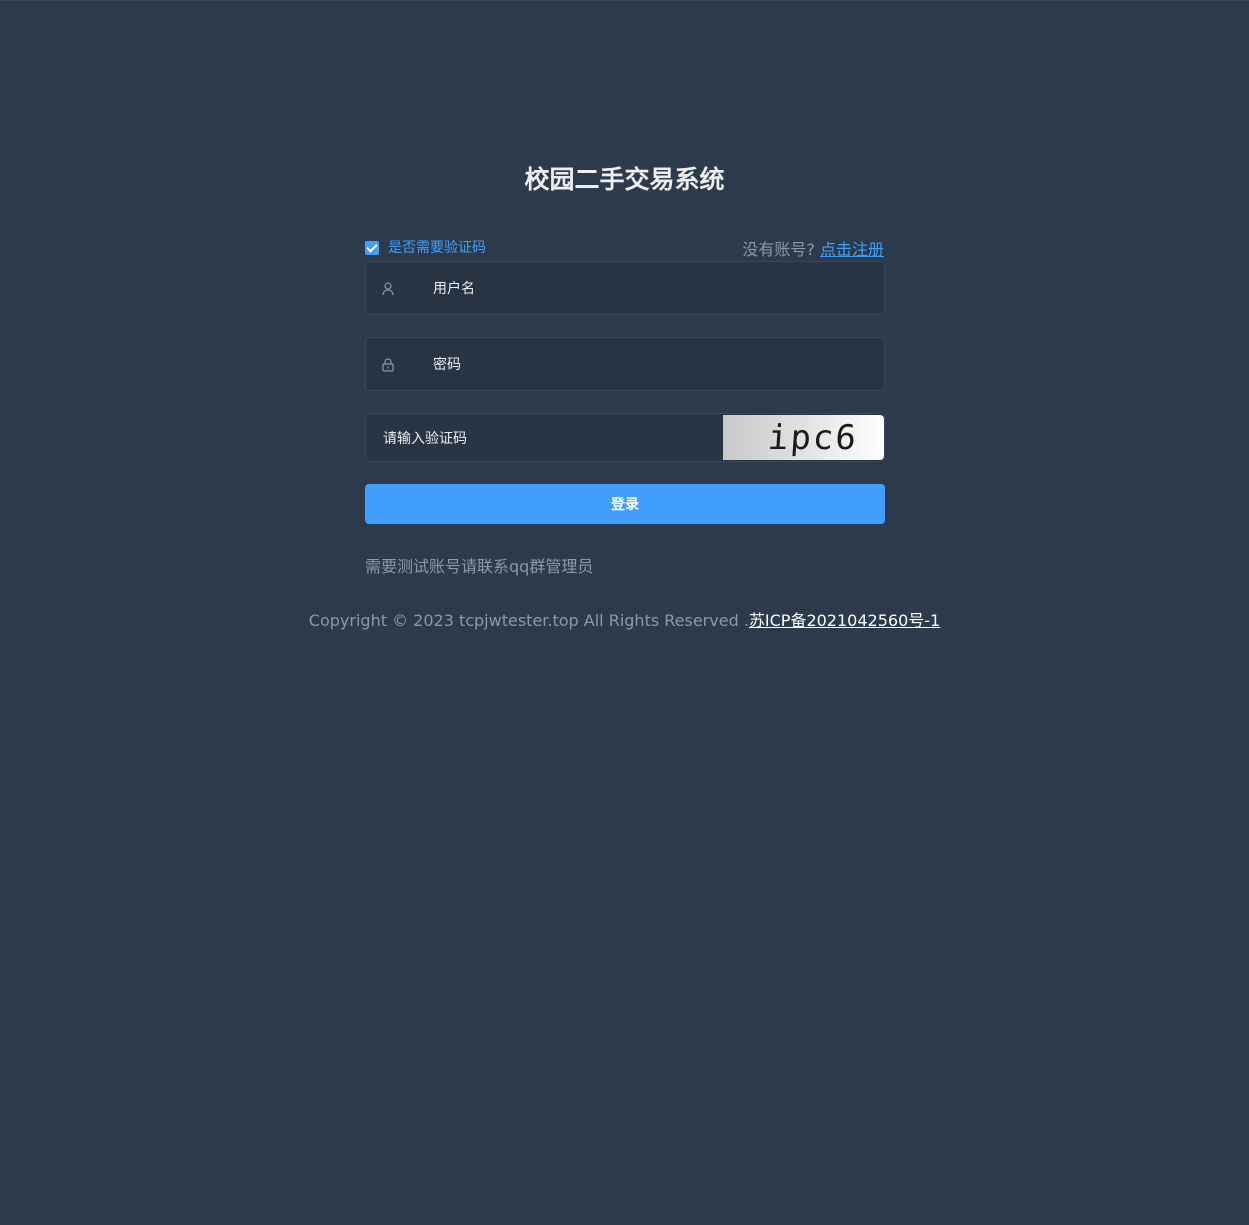 Image resolution: width=1249 pixels, height=1225 pixels. What do you see at coordinates (548, 438) in the screenshot?
I see `captcha-input` at bounding box center [548, 438].